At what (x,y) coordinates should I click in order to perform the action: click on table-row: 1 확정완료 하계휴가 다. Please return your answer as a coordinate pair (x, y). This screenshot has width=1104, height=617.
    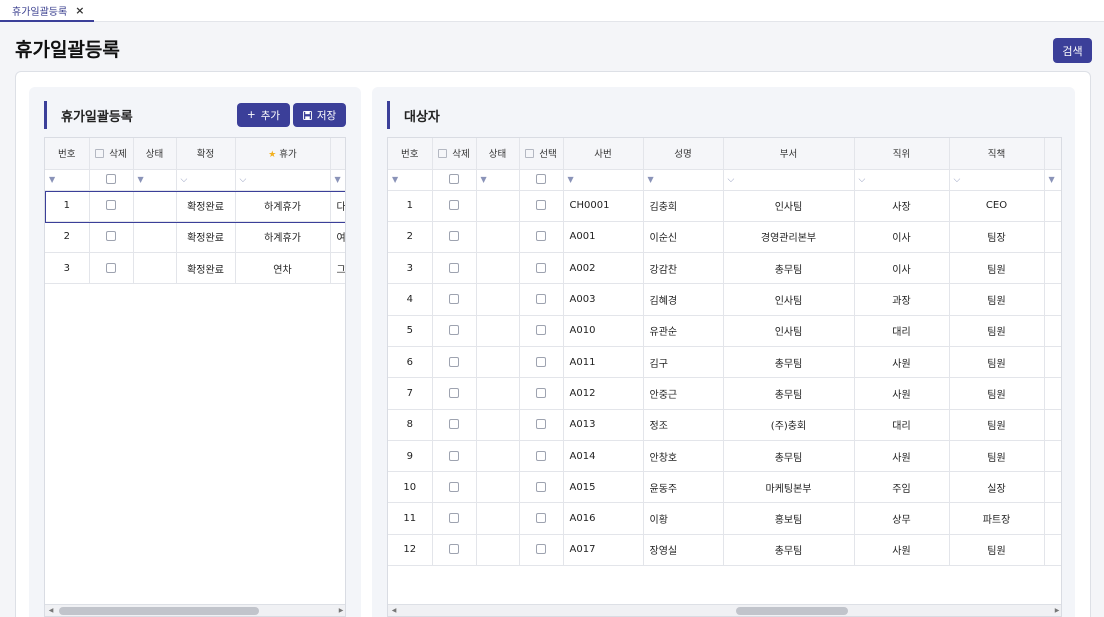
    Looking at the image, I should click on (195, 206).